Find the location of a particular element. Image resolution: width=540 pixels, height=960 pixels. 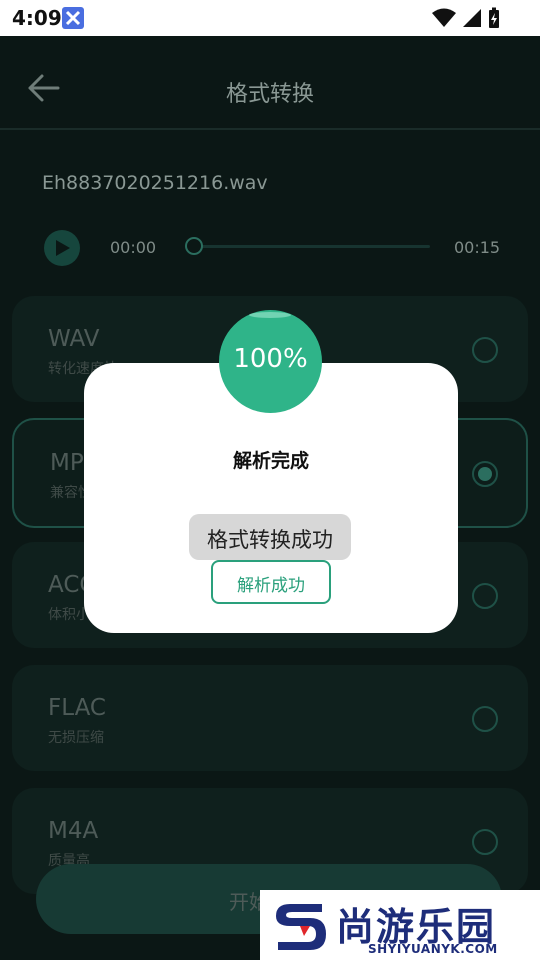

option-title: WAV is located at coordinates (74, 339).